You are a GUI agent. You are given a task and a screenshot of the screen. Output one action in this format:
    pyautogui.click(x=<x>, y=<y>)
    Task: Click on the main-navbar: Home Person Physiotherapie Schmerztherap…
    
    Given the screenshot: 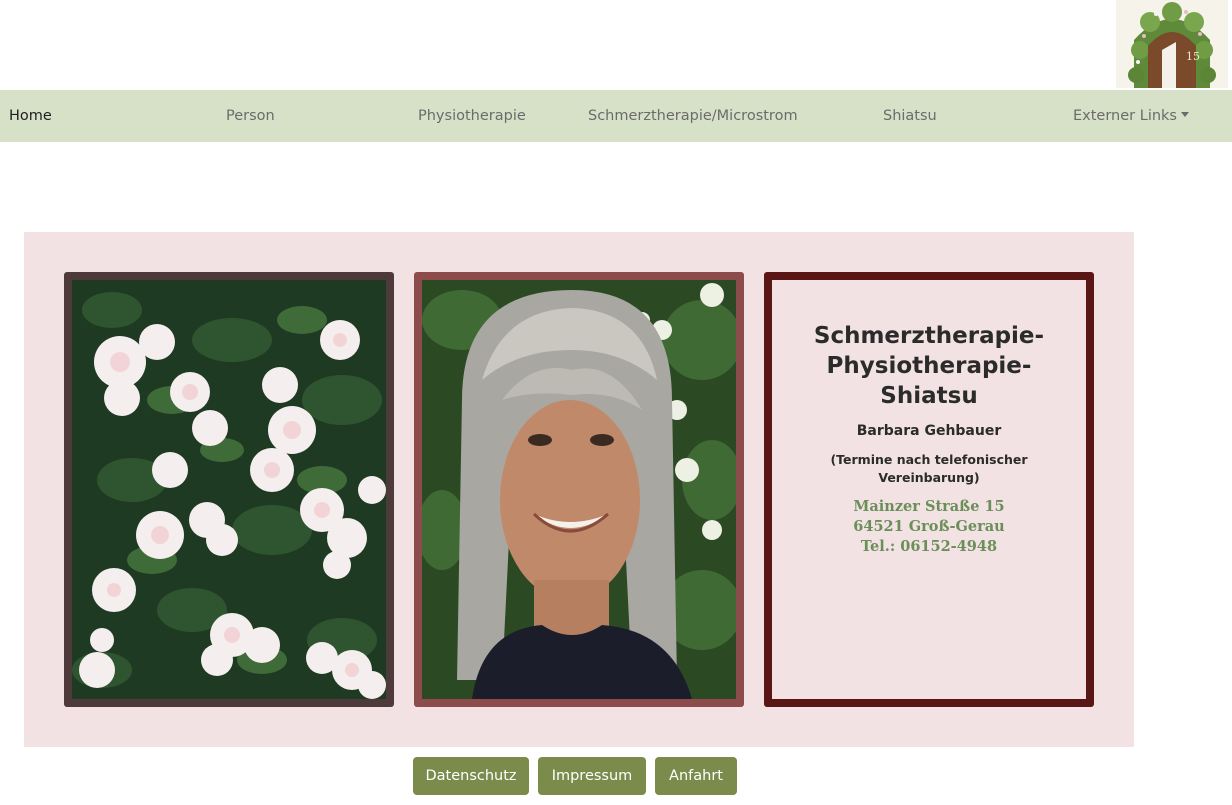 What is the action you would take?
    pyautogui.click(x=616, y=116)
    